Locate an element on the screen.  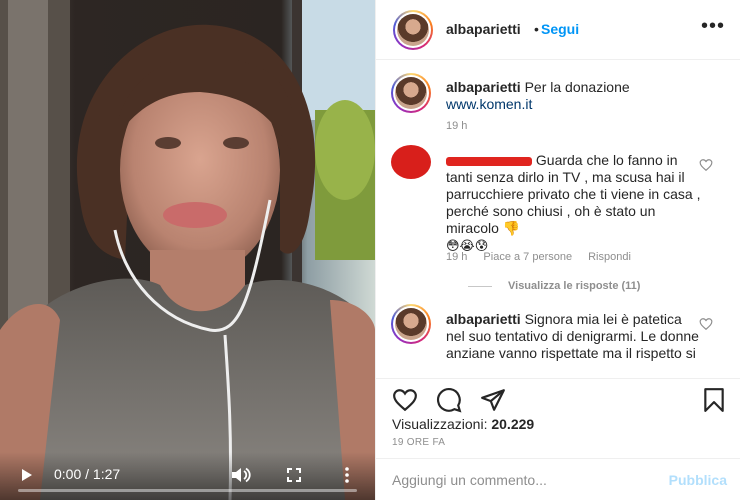
post-time: 19 ORE FA is located at coordinates (419, 442).